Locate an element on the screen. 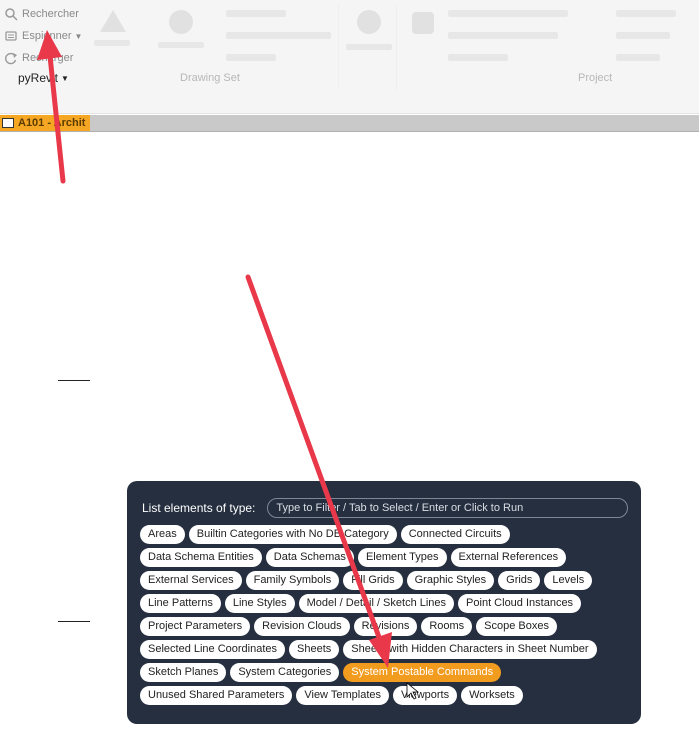 The height and width of the screenshot is (750, 699). chip-revision-clouds: Revision Clouds is located at coordinates (302, 626).